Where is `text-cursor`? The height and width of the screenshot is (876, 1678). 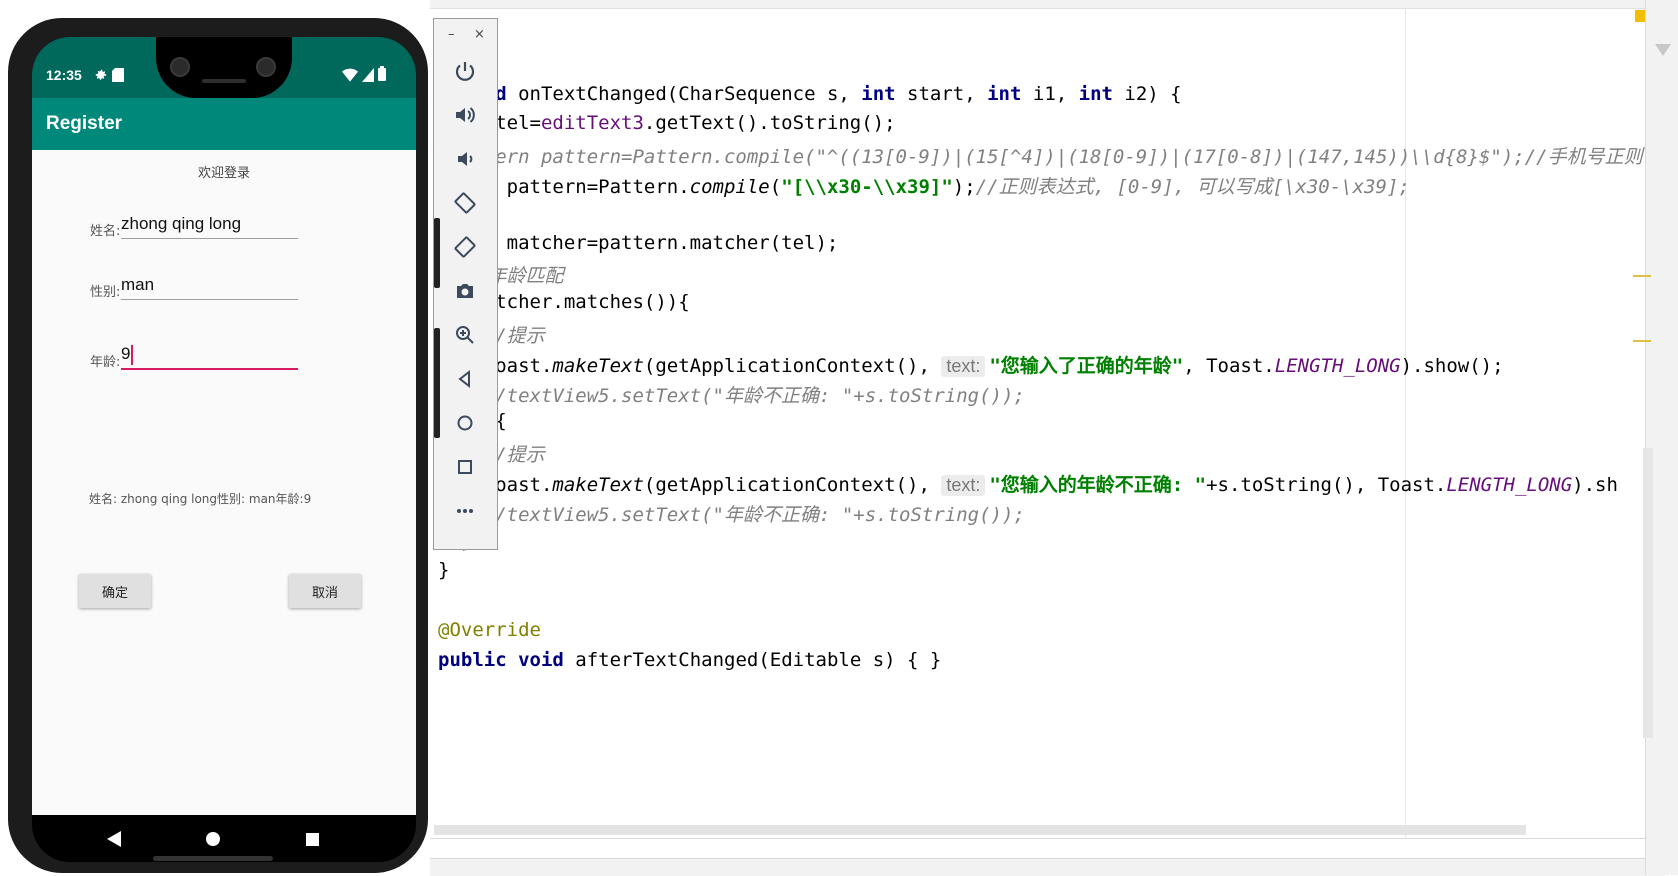 text-cursor is located at coordinates (132, 354).